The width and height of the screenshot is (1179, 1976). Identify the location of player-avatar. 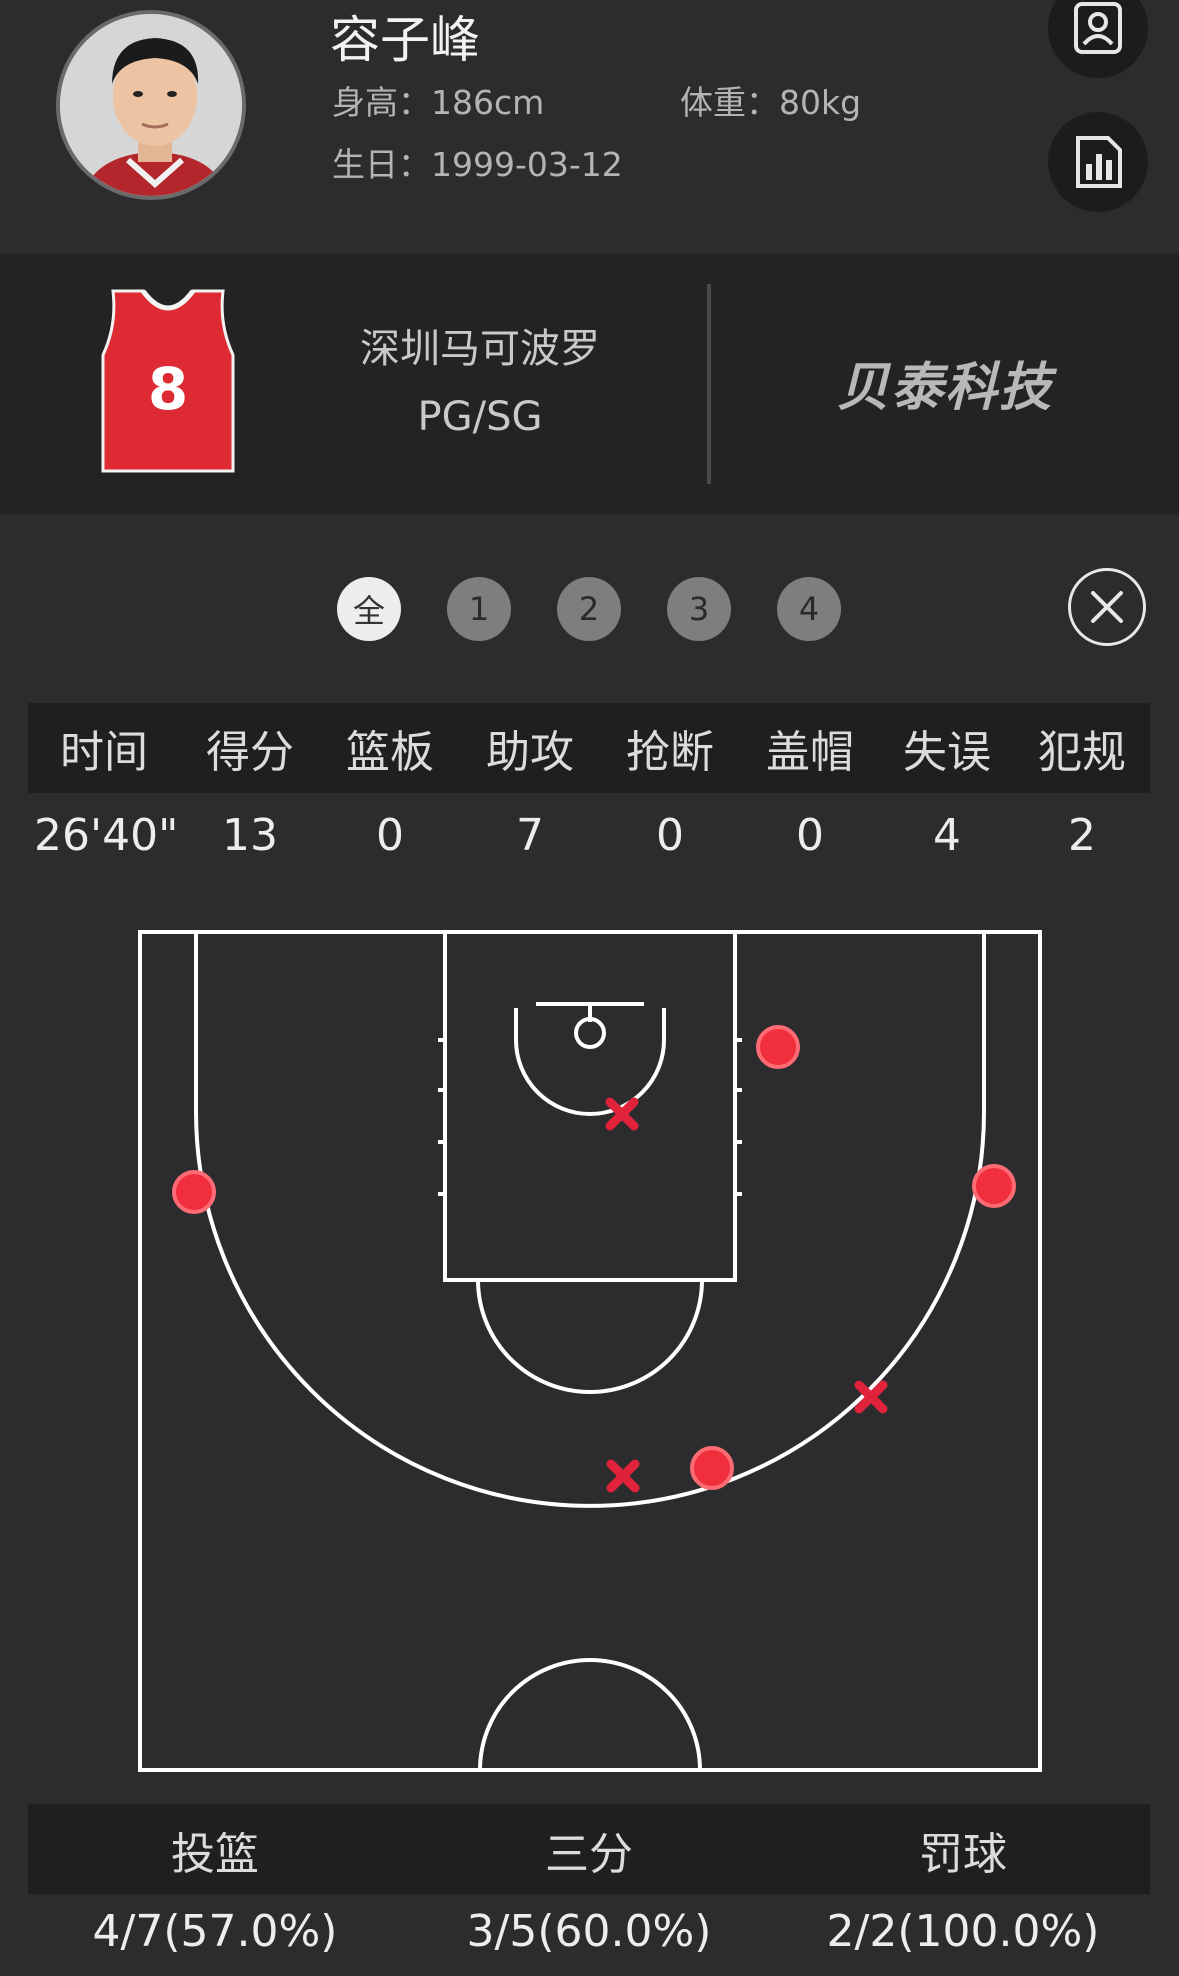
(151, 105).